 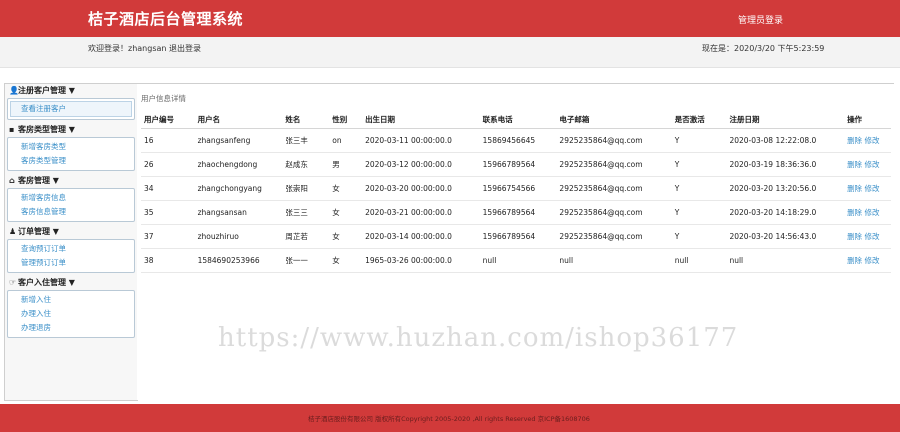 I want to click on sidebar-group-title: ▪ 客房类型管理 ▼, so click(x=71, y=130).